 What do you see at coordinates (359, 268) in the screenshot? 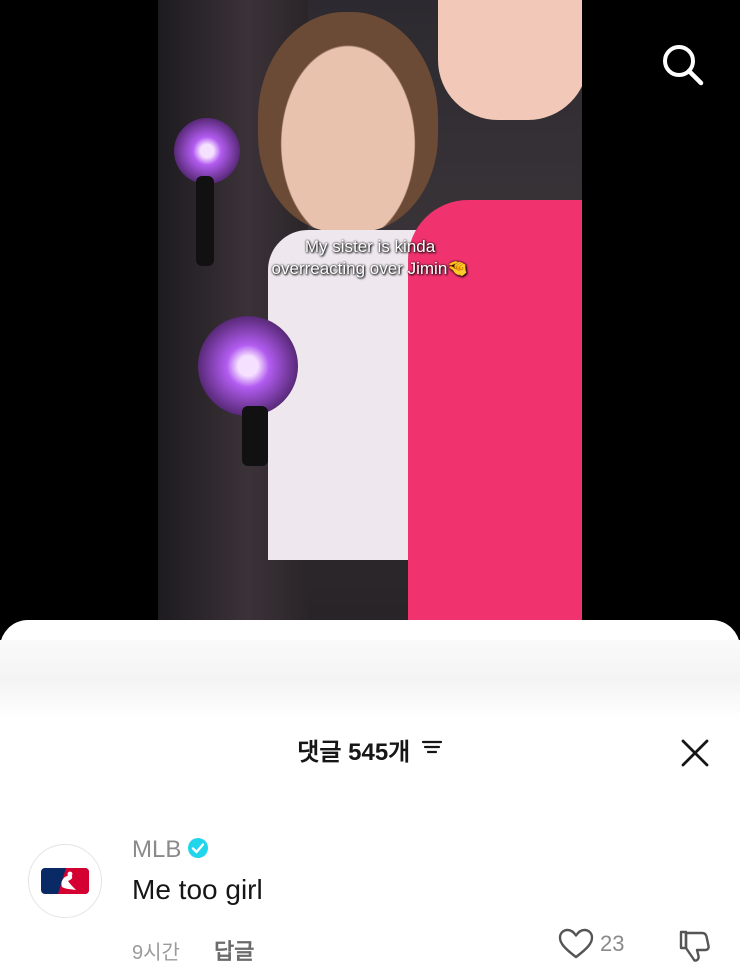
I see `caption-line-2: overreacting over Jimin` at bounding box center [359, 268].